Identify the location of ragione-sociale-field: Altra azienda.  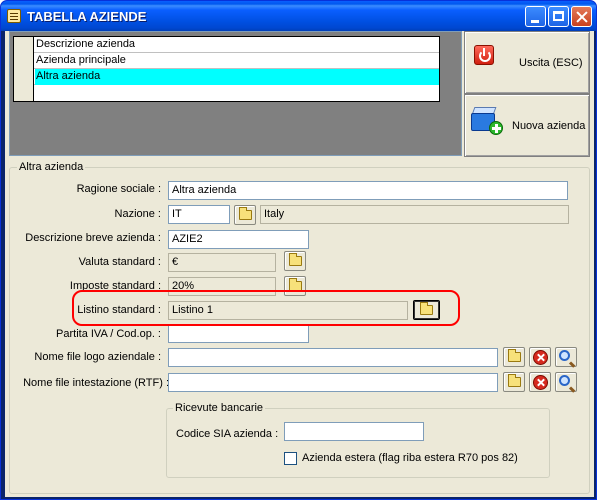
(368, 190).